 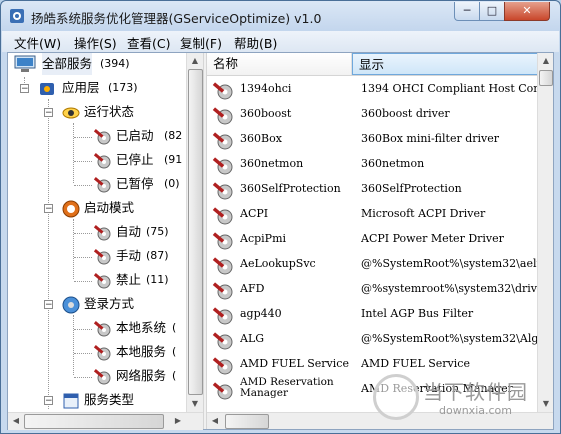 I want to click on tree-node-all-services: 全部服务 (394), so click(x=97, y=64).